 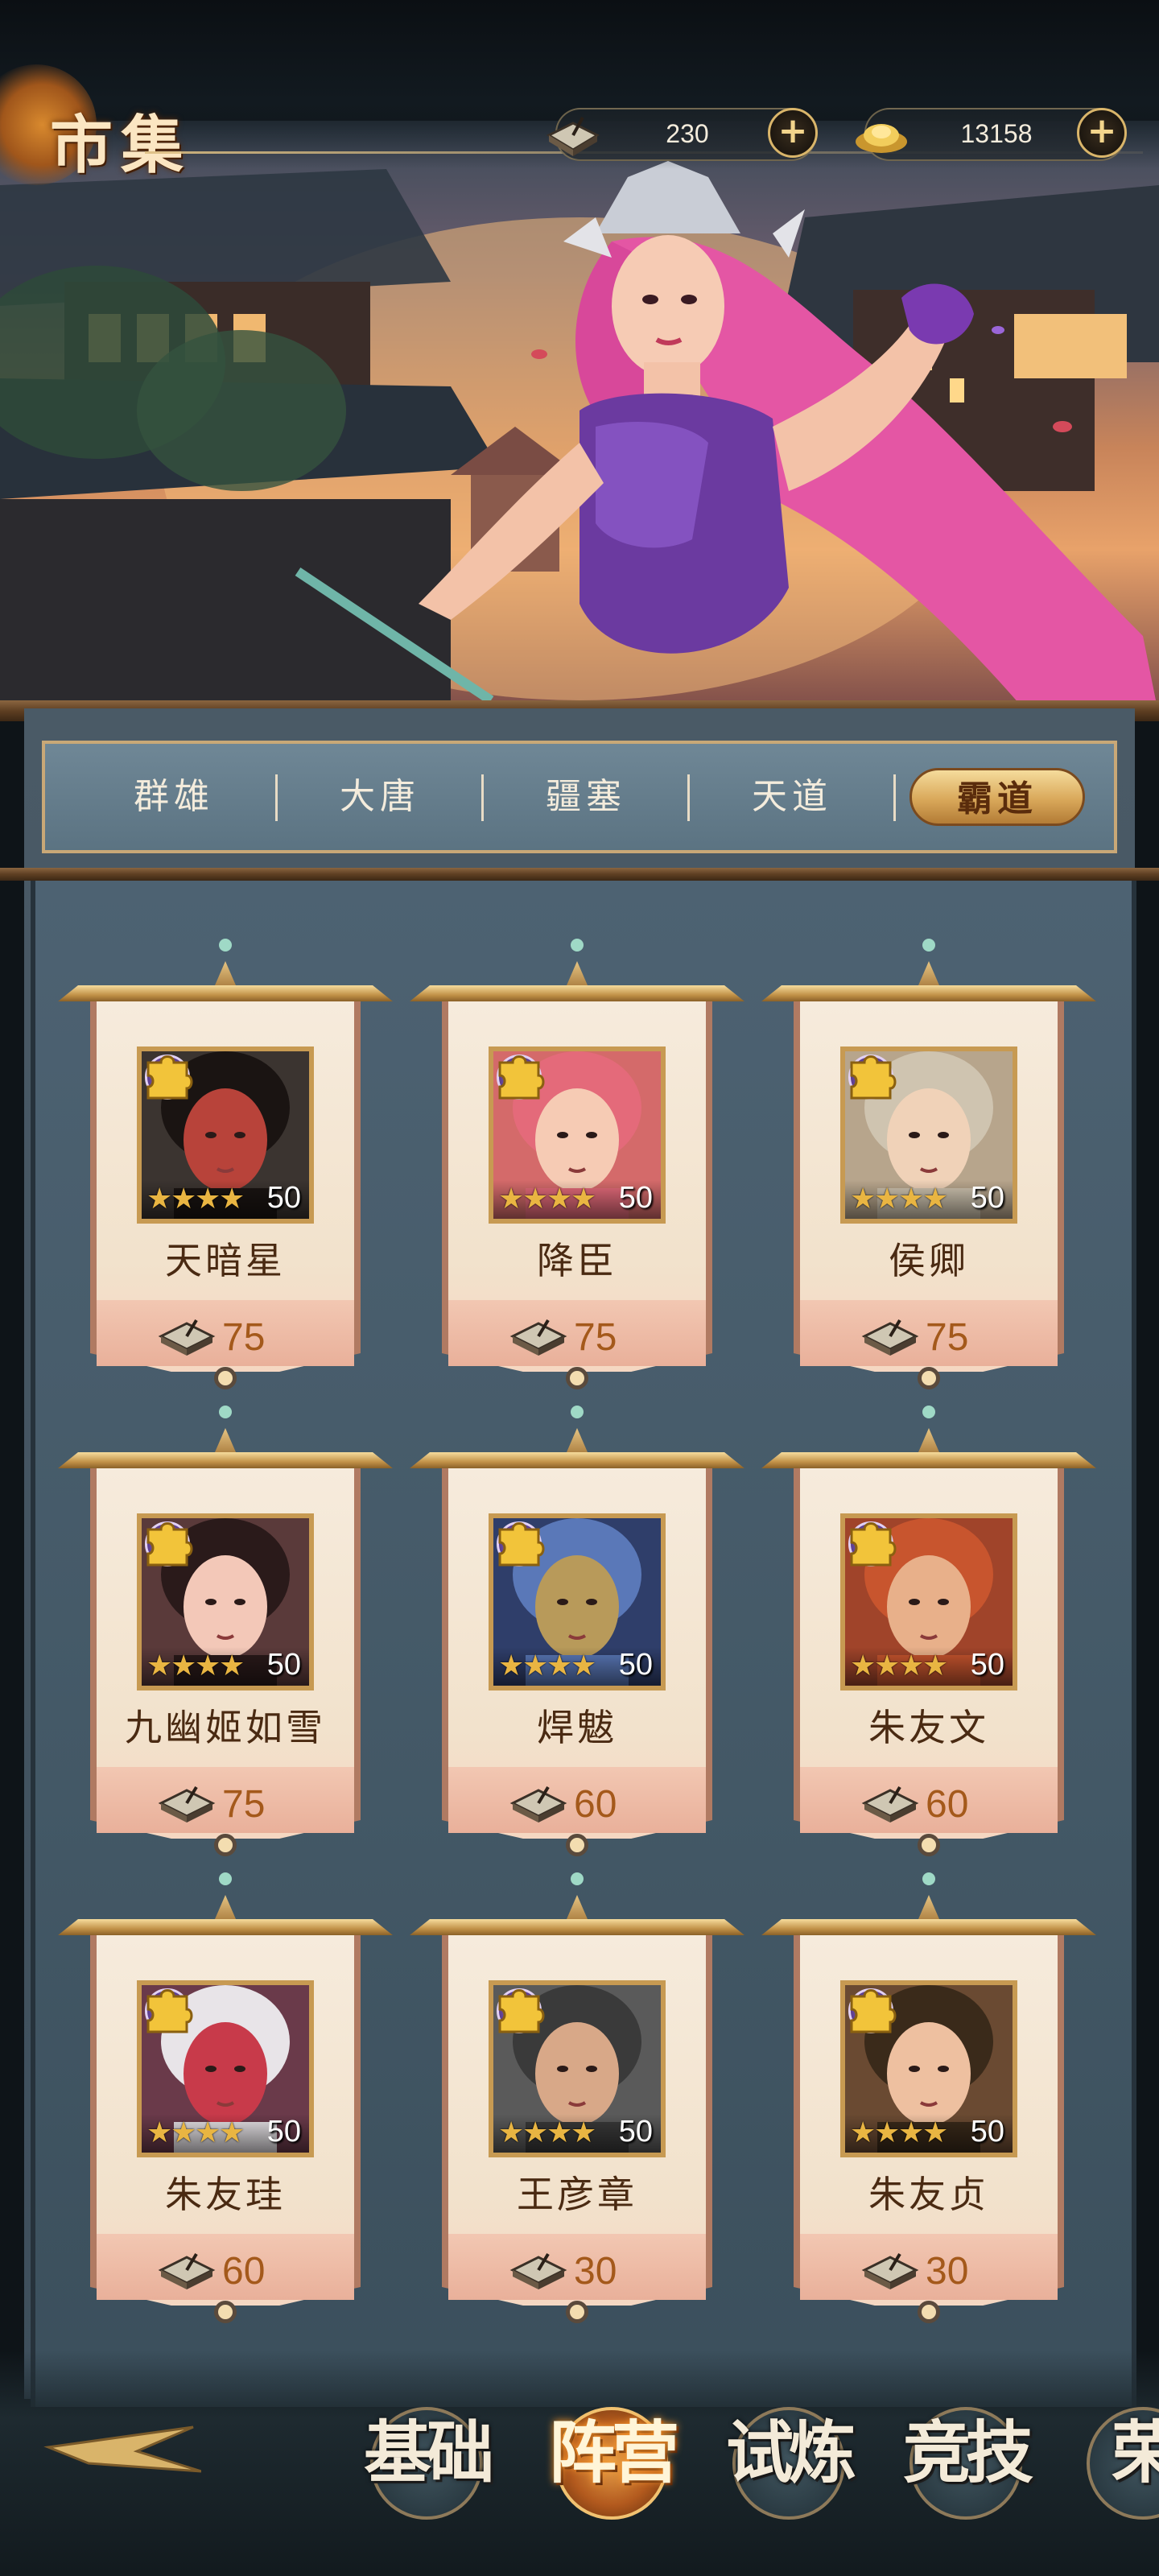 What do you see at coordinates (928, 2194) in the screenshot?
I see `hero-name: 朱友贞` at bounding box center [928, 2194].